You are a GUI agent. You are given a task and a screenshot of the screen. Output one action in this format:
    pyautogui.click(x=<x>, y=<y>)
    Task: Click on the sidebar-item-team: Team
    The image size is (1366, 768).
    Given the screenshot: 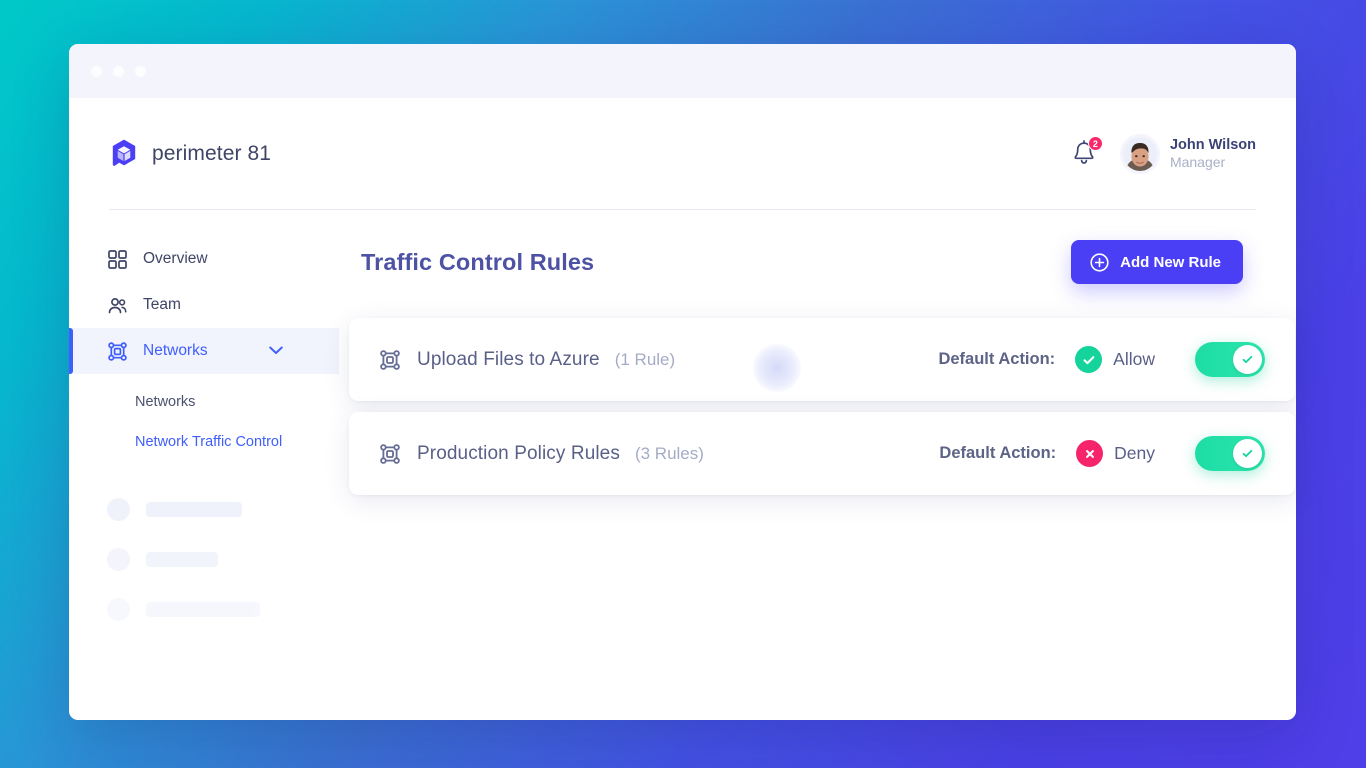 What is the action you would take?
    pyautogui.click(x=204, y=305)
    